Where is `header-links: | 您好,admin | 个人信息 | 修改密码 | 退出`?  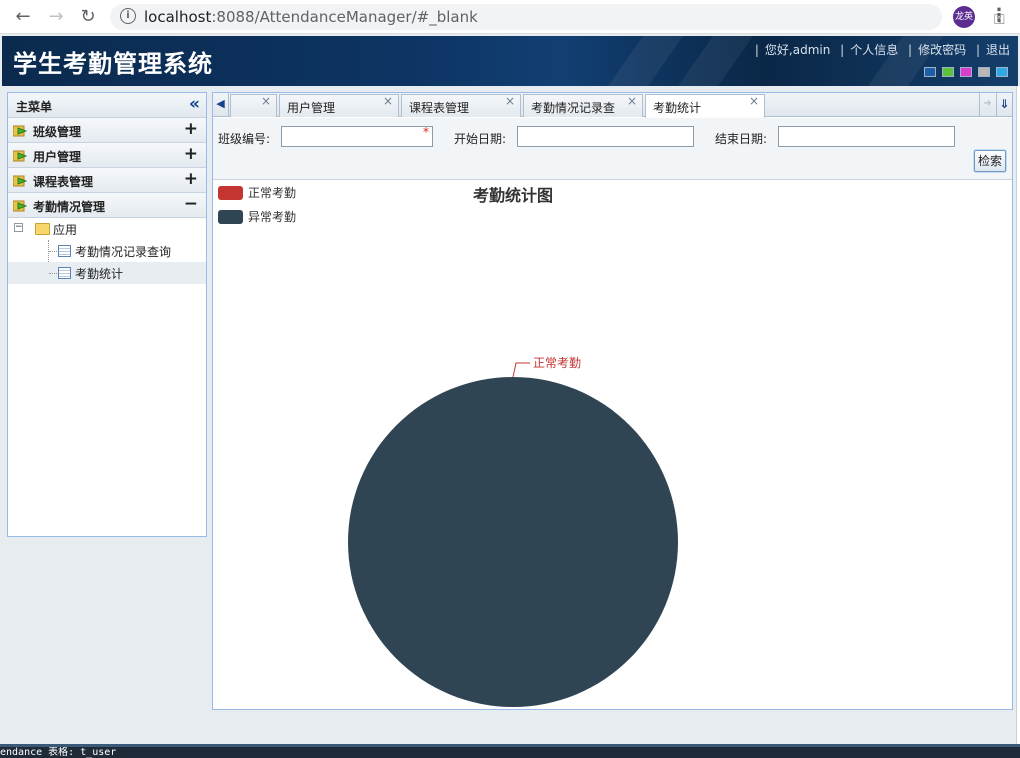 header-links: | 您好,admin | 个人信息 | 修改密码 | 退出 is located at coordinates (882, 50).